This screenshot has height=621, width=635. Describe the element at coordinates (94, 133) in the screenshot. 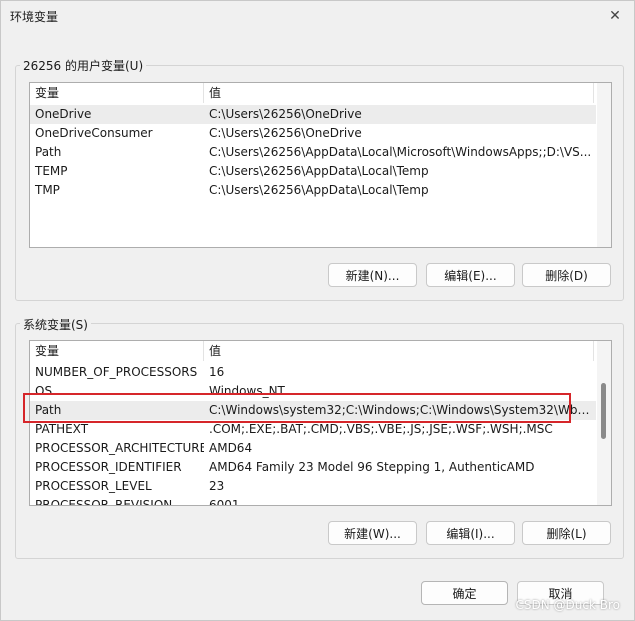

I see `variable-name: OneDriveConsumer` at that location.